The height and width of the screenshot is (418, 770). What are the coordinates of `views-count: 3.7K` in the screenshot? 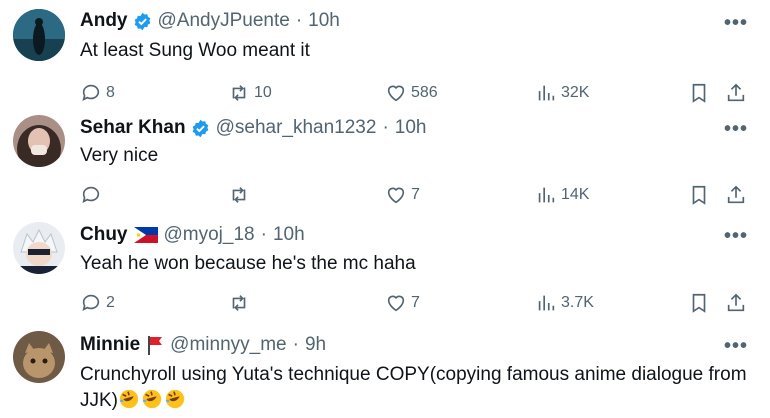 It's located at (577, 302).